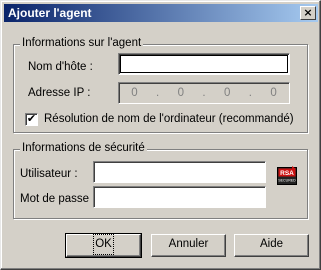 This screenshot has height=270, width=321. What do you see at coordinates (59, 93) in the screenshot?
I see `ip-address-label: Adresse IP :` at bounding box center [59, 93].